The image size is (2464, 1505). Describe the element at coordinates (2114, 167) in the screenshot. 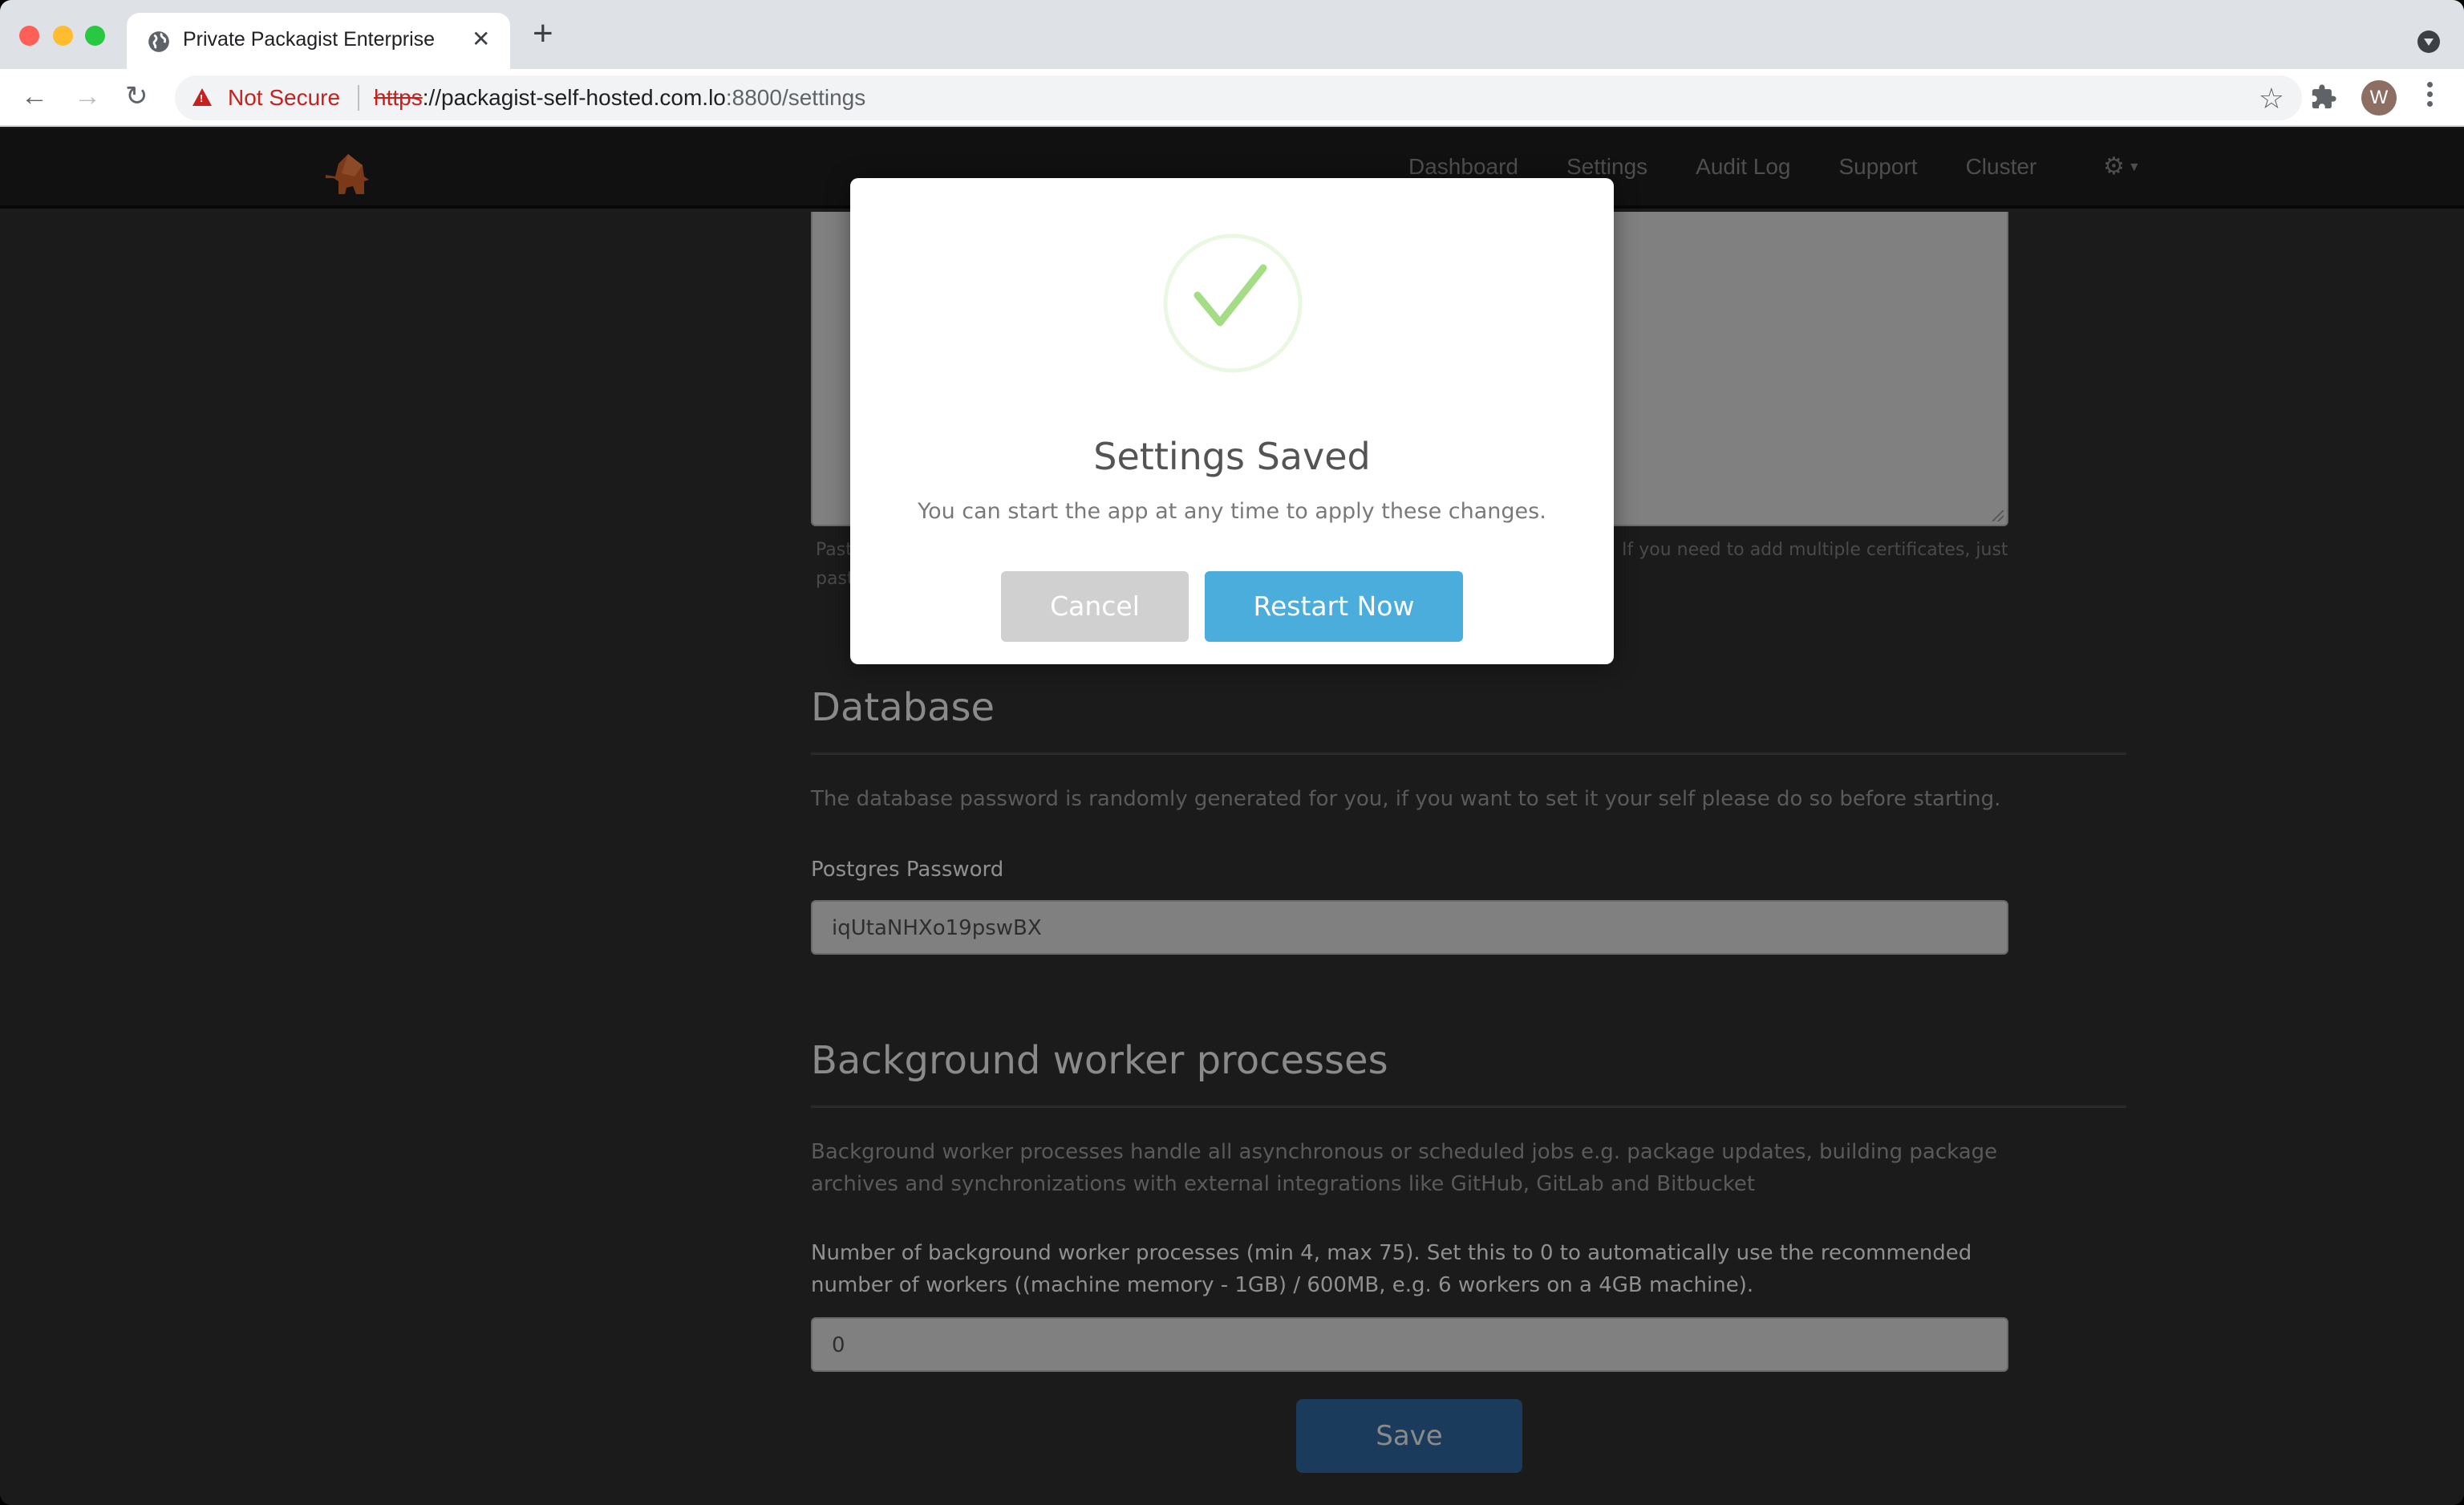

I see `gear-icon: ⚙` at that location.